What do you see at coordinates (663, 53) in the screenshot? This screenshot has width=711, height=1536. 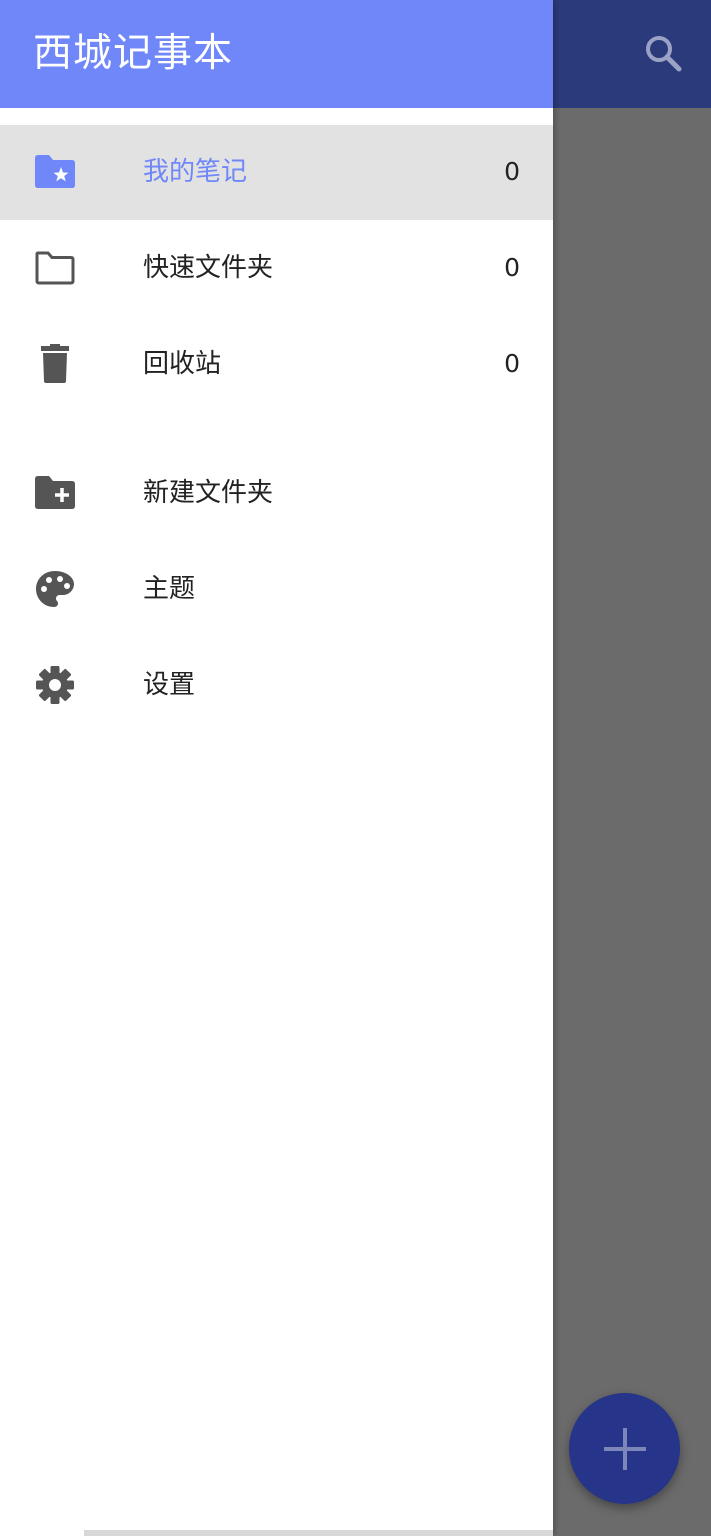 I see `search-icon` at bounding box center [663, 53].